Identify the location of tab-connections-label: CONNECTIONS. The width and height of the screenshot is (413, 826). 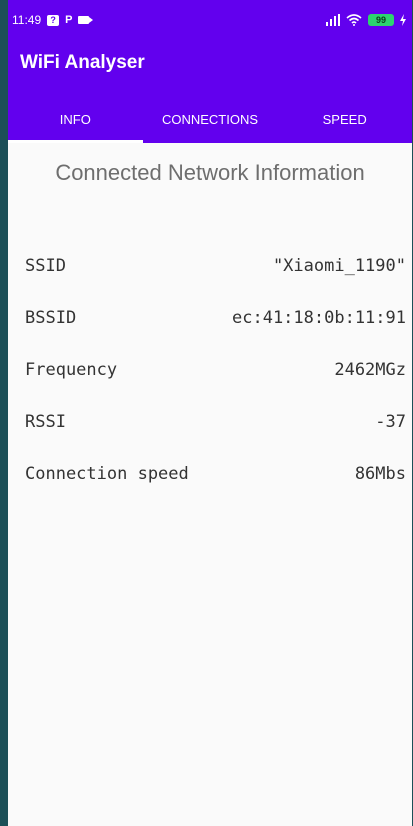
(210, 119).